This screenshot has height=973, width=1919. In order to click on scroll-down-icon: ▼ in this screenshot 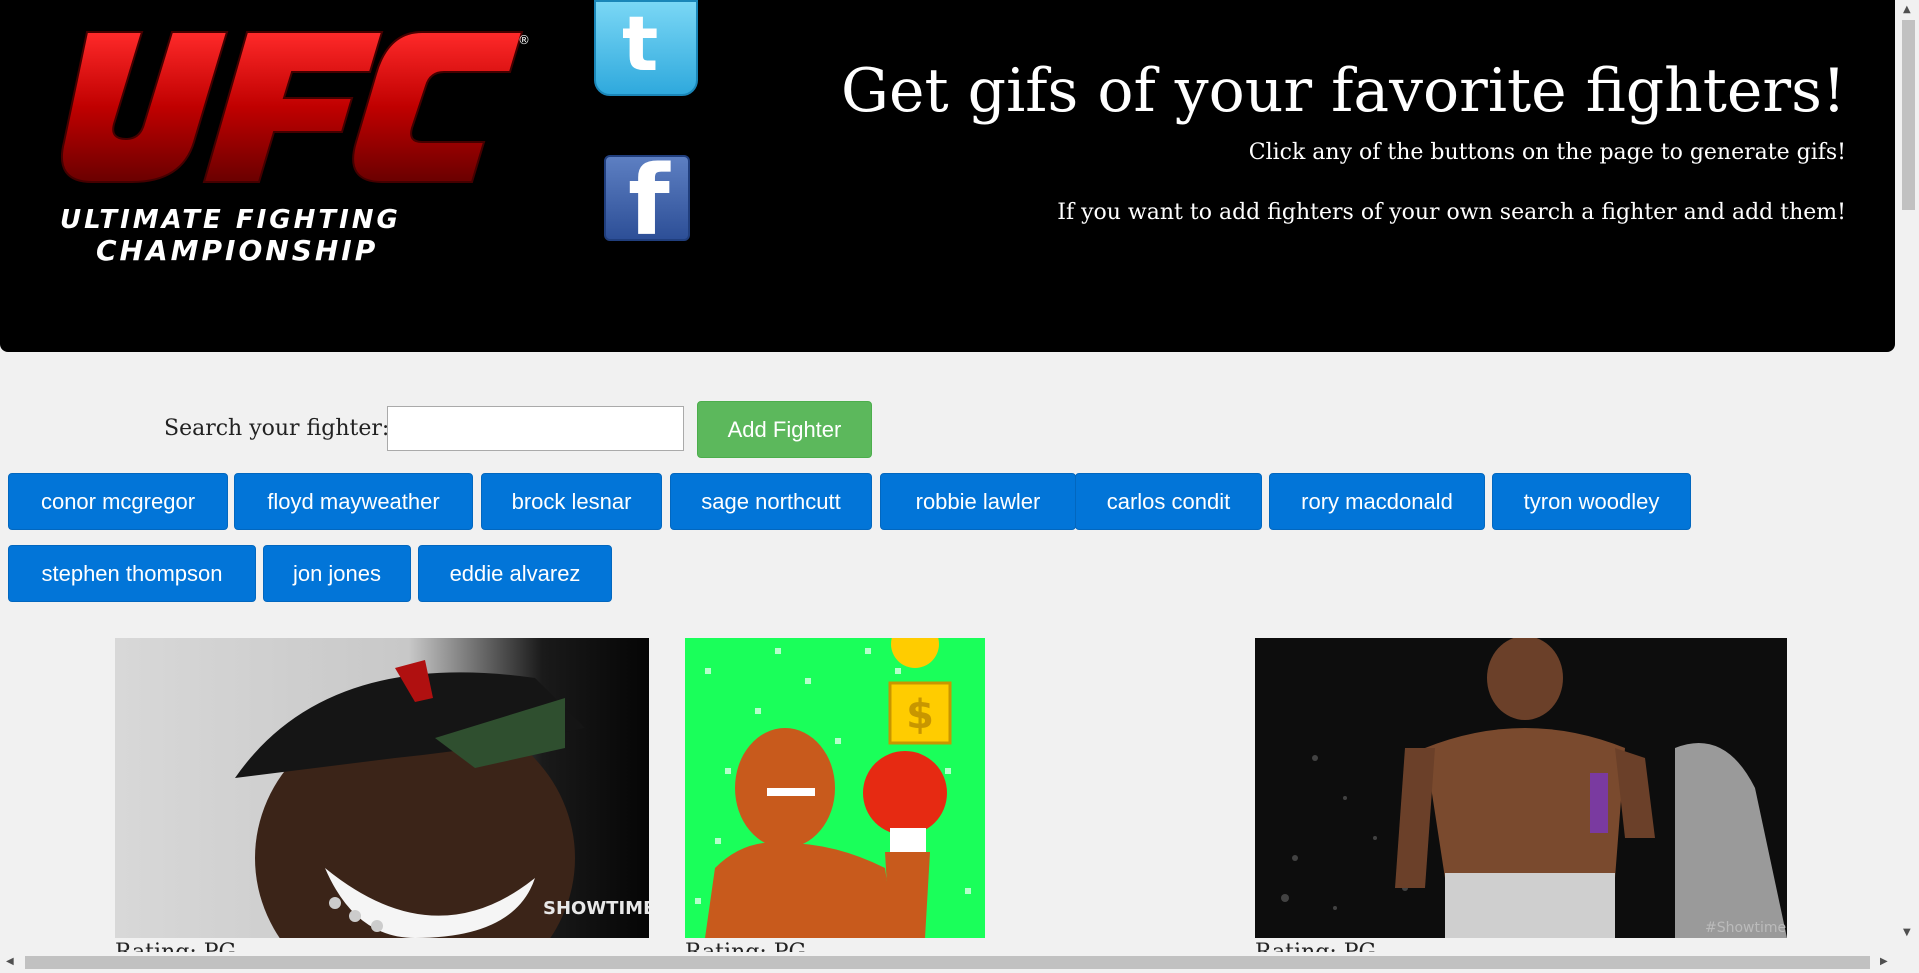, I will do `click(1907, 932)`.